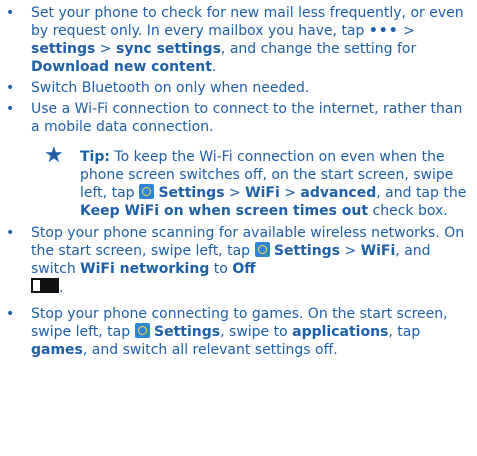  Describe the element at coordinates (54, 155) in the screenshot. I see `star-icon: ★` at that location.